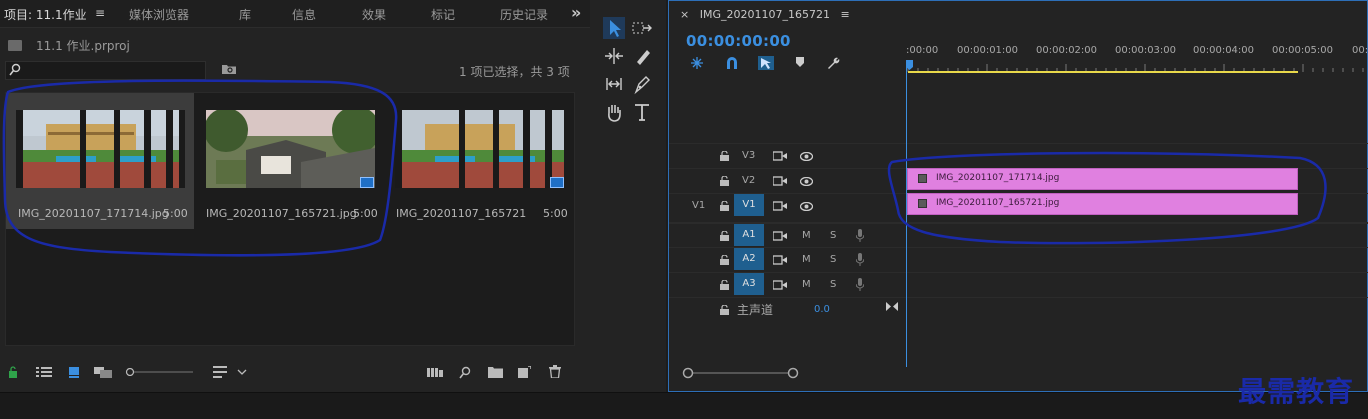 The height and width of the screenshot is (419, 1368). Describe the element at coordinates (160, 372) in the screenshot. I see `zoom-slider` at that location.